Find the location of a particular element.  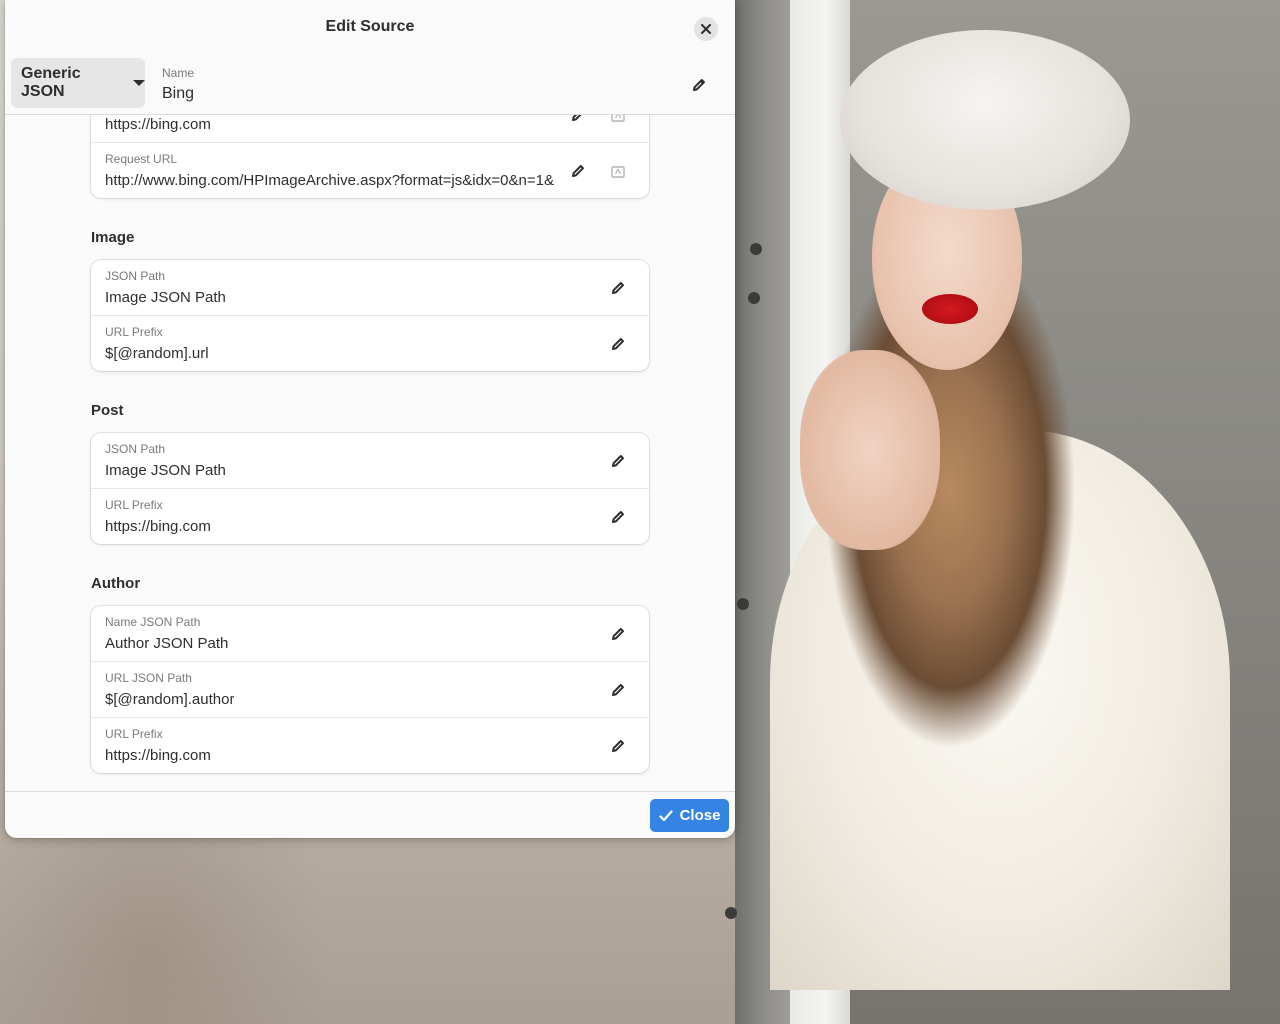

post-url-prefix-row: URL Prefix https://bing.com is located at coordinates (370, 516).